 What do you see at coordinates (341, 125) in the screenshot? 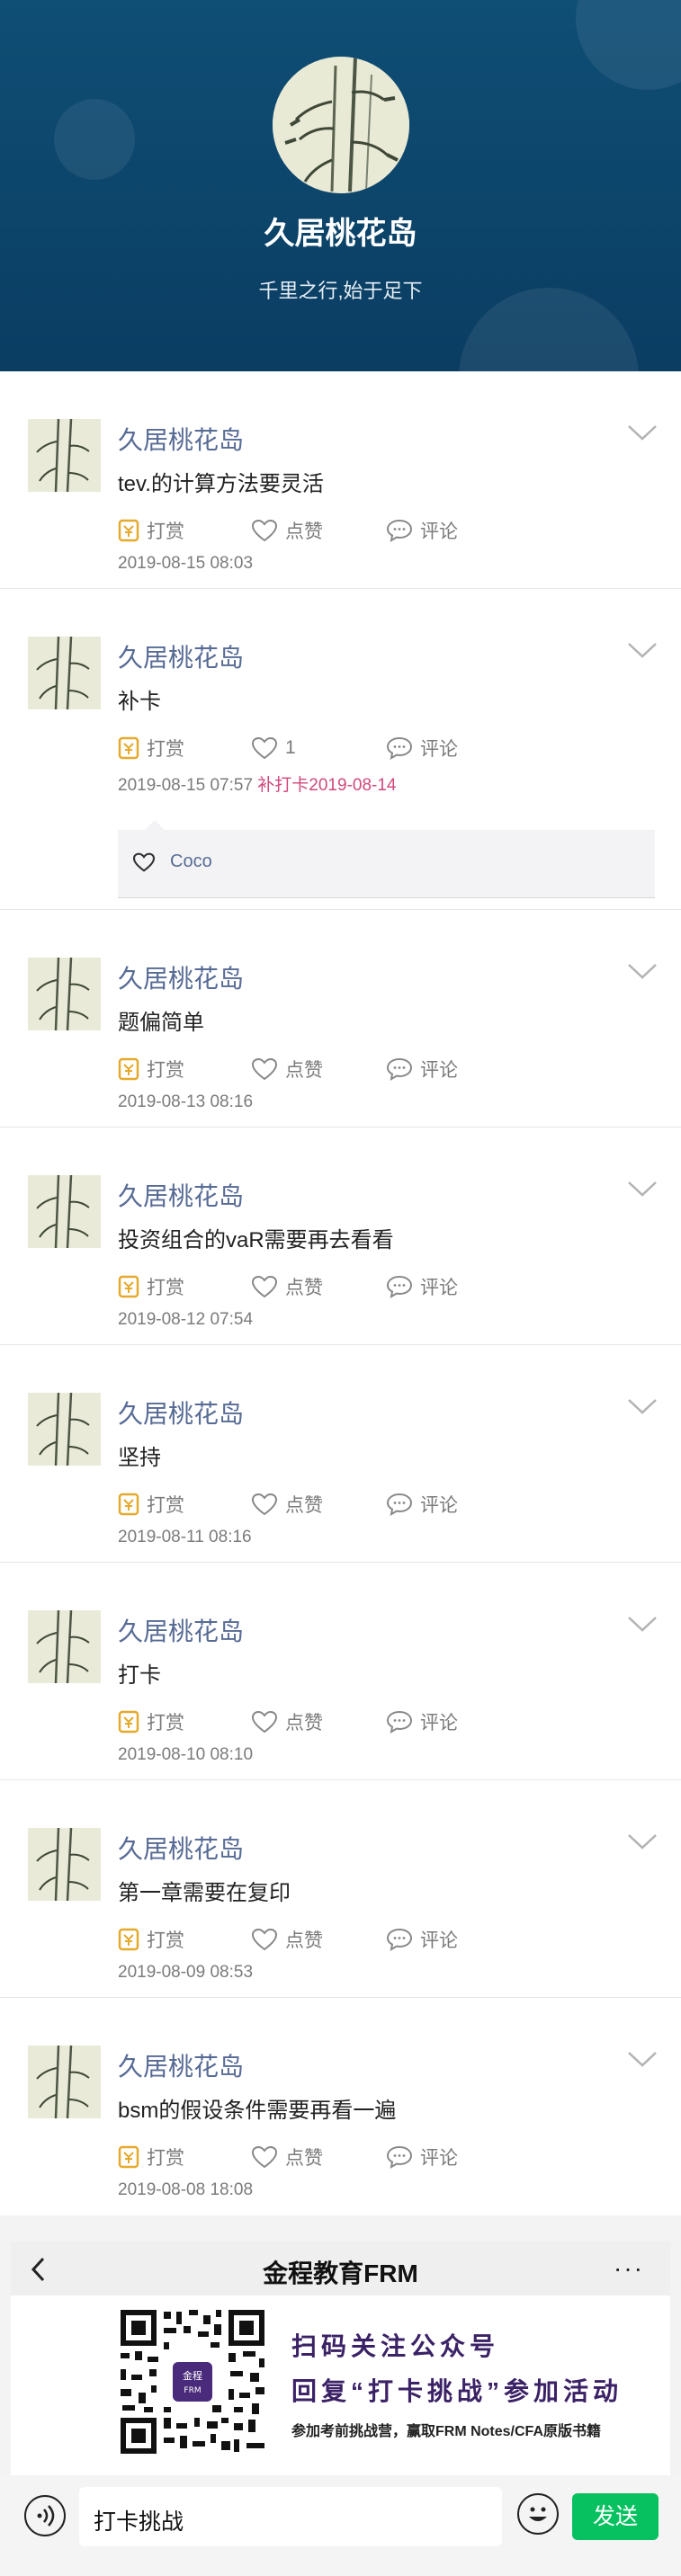
I see `profile-avatar` at bounding box center [341, 125].